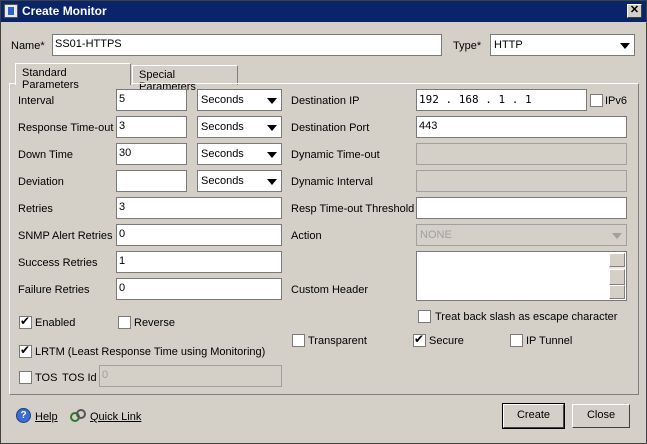  I want to click on enabled-checkbox, so click(25, 321).